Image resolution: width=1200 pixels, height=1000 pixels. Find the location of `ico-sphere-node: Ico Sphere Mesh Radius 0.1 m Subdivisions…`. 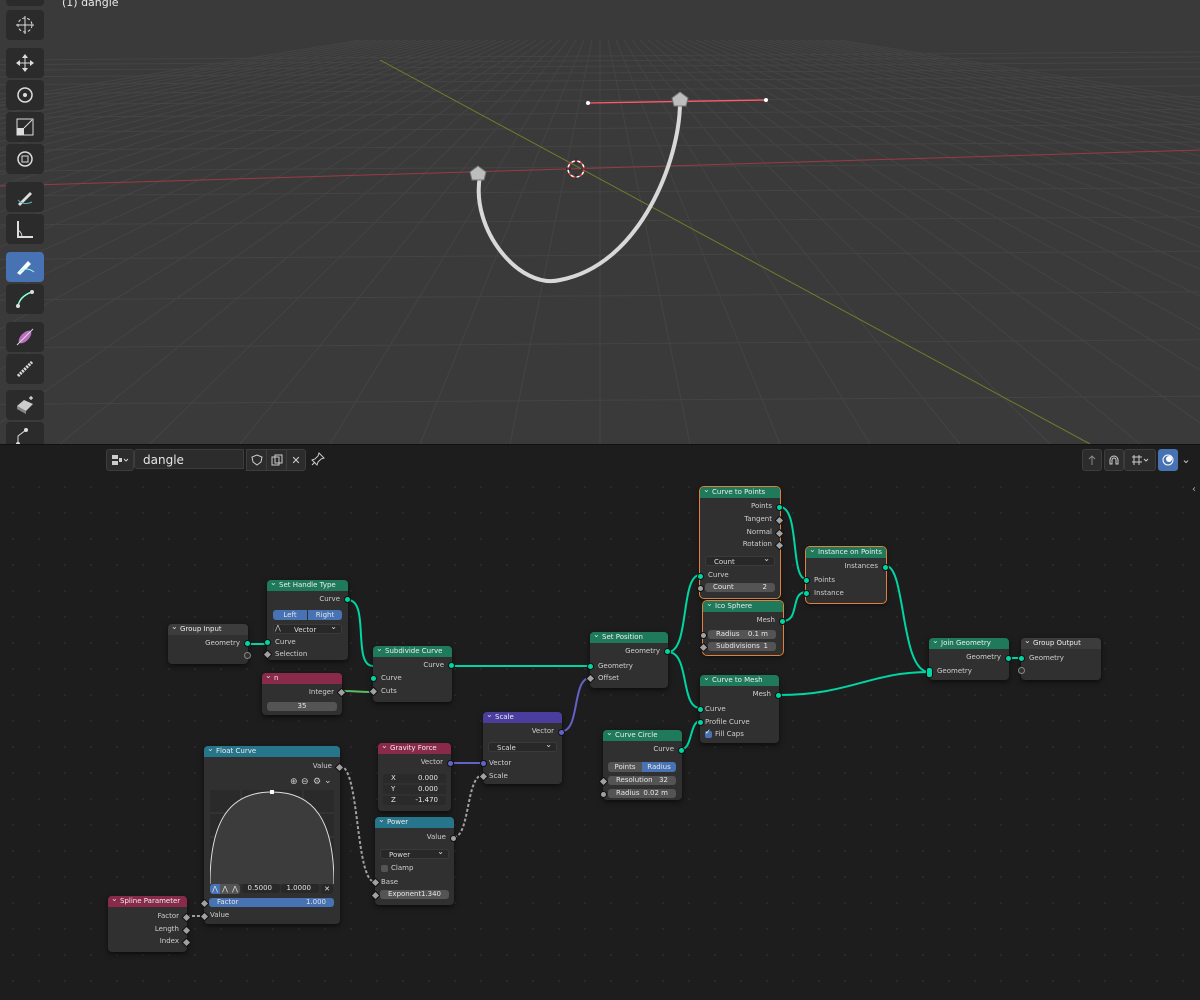

ico-sphere-node: Ico Sphere Mesh Radius 0.1 m Subdivisions… is located at coordinates (742, 627).